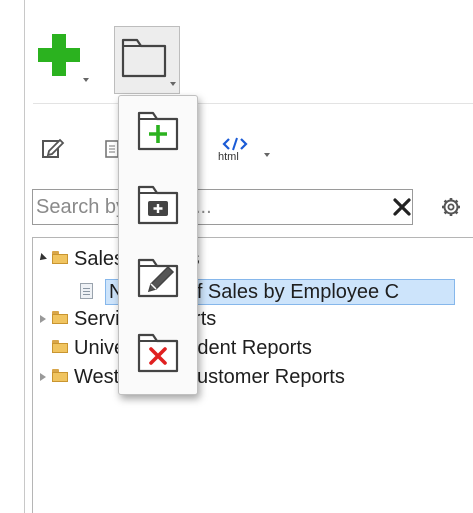 This screenshot has height=513, width=473. Describe the element at coordinates (253, 103) in the screenshot. I see `toolbar-divider` at that location.